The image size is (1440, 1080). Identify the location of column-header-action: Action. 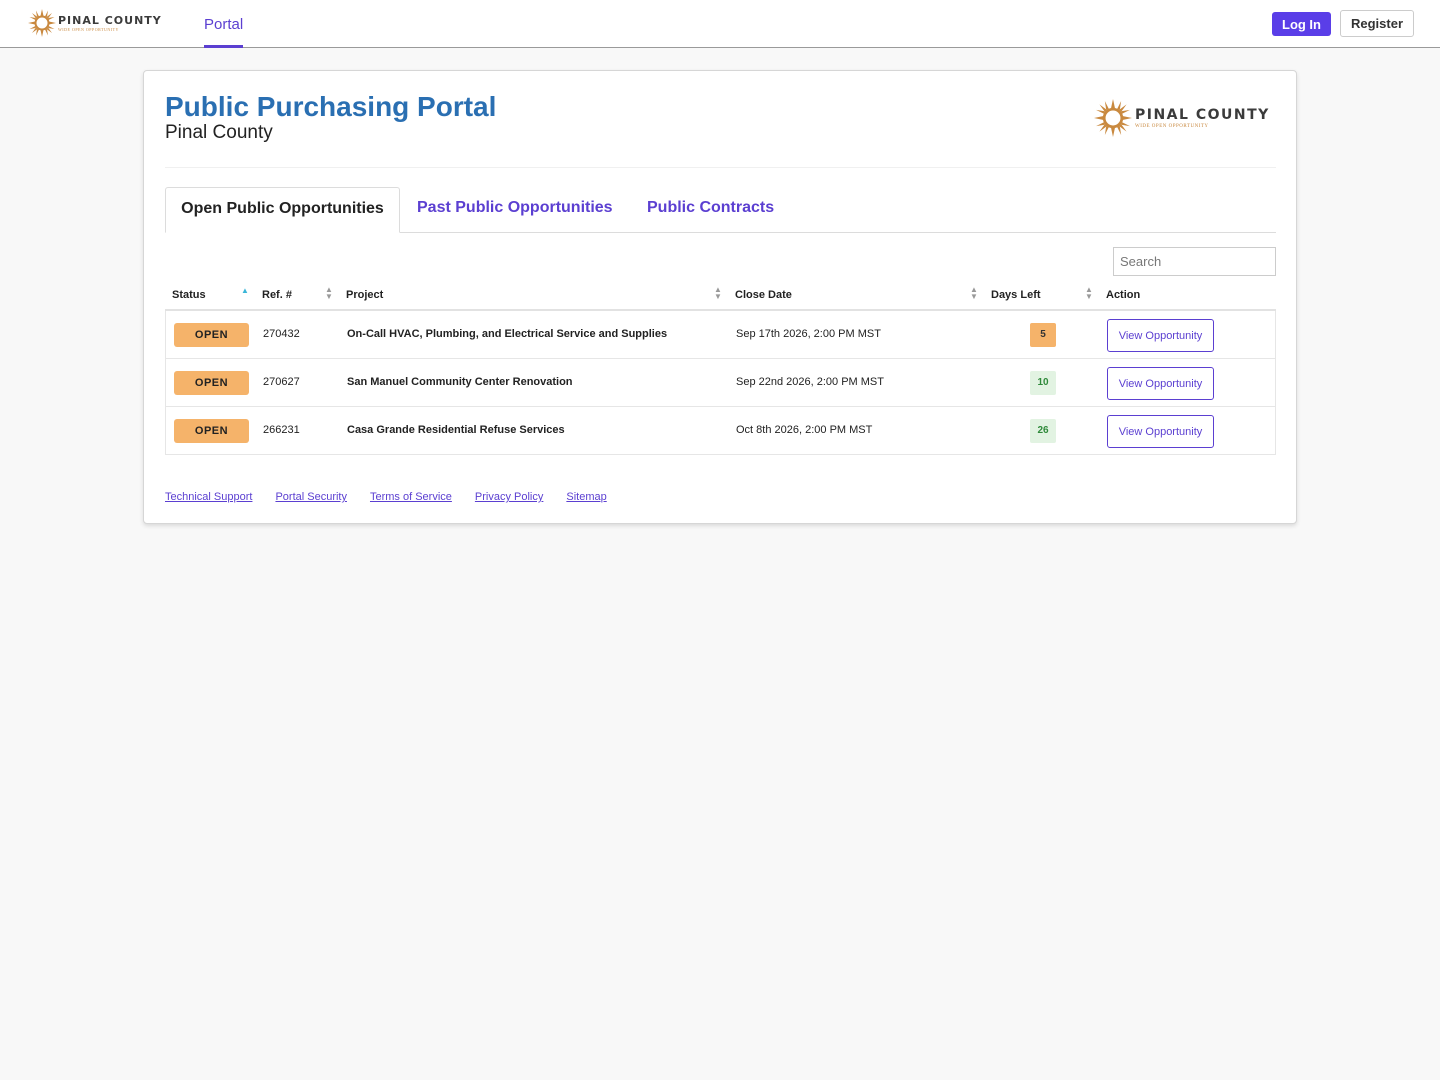
(1123, 295).